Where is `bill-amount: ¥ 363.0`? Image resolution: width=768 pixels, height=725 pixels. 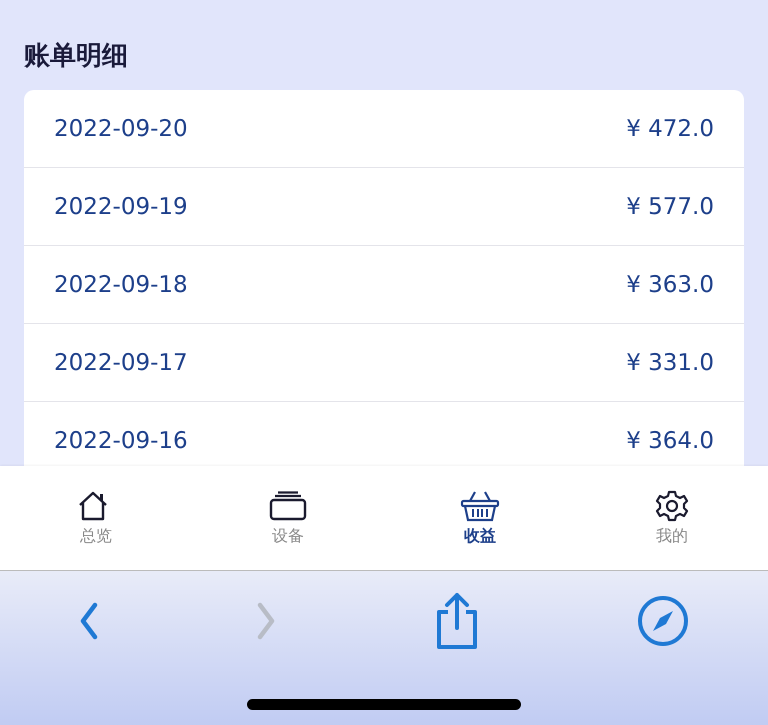 bill-amount: ¥ 363.0 is located at coordinates (670, 285).